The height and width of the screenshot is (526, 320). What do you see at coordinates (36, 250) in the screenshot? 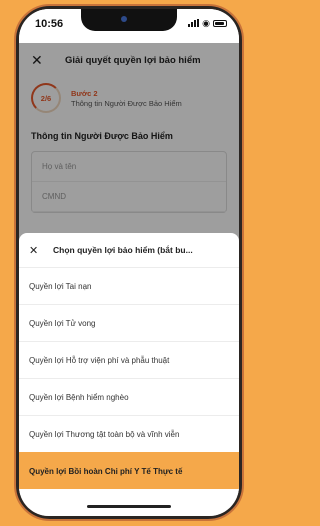
I see `close-icon: ✕` at bounding box center [36, 250].